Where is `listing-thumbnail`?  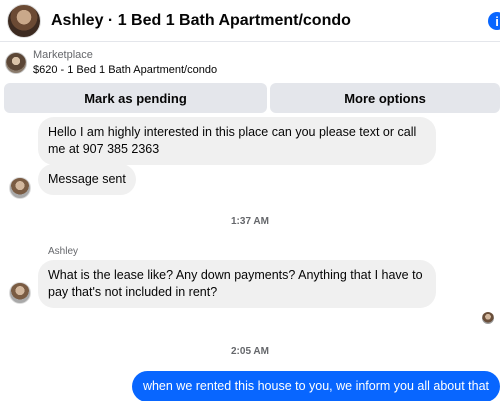 listing-thumbnail is located at coordinates (16, 63).